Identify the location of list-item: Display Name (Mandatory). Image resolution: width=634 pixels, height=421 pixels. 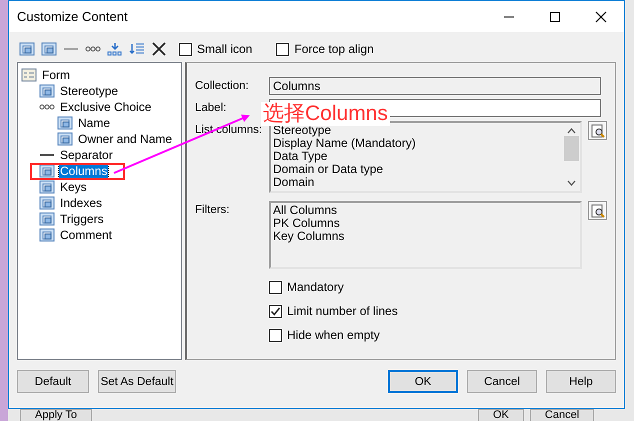
(417, 143).